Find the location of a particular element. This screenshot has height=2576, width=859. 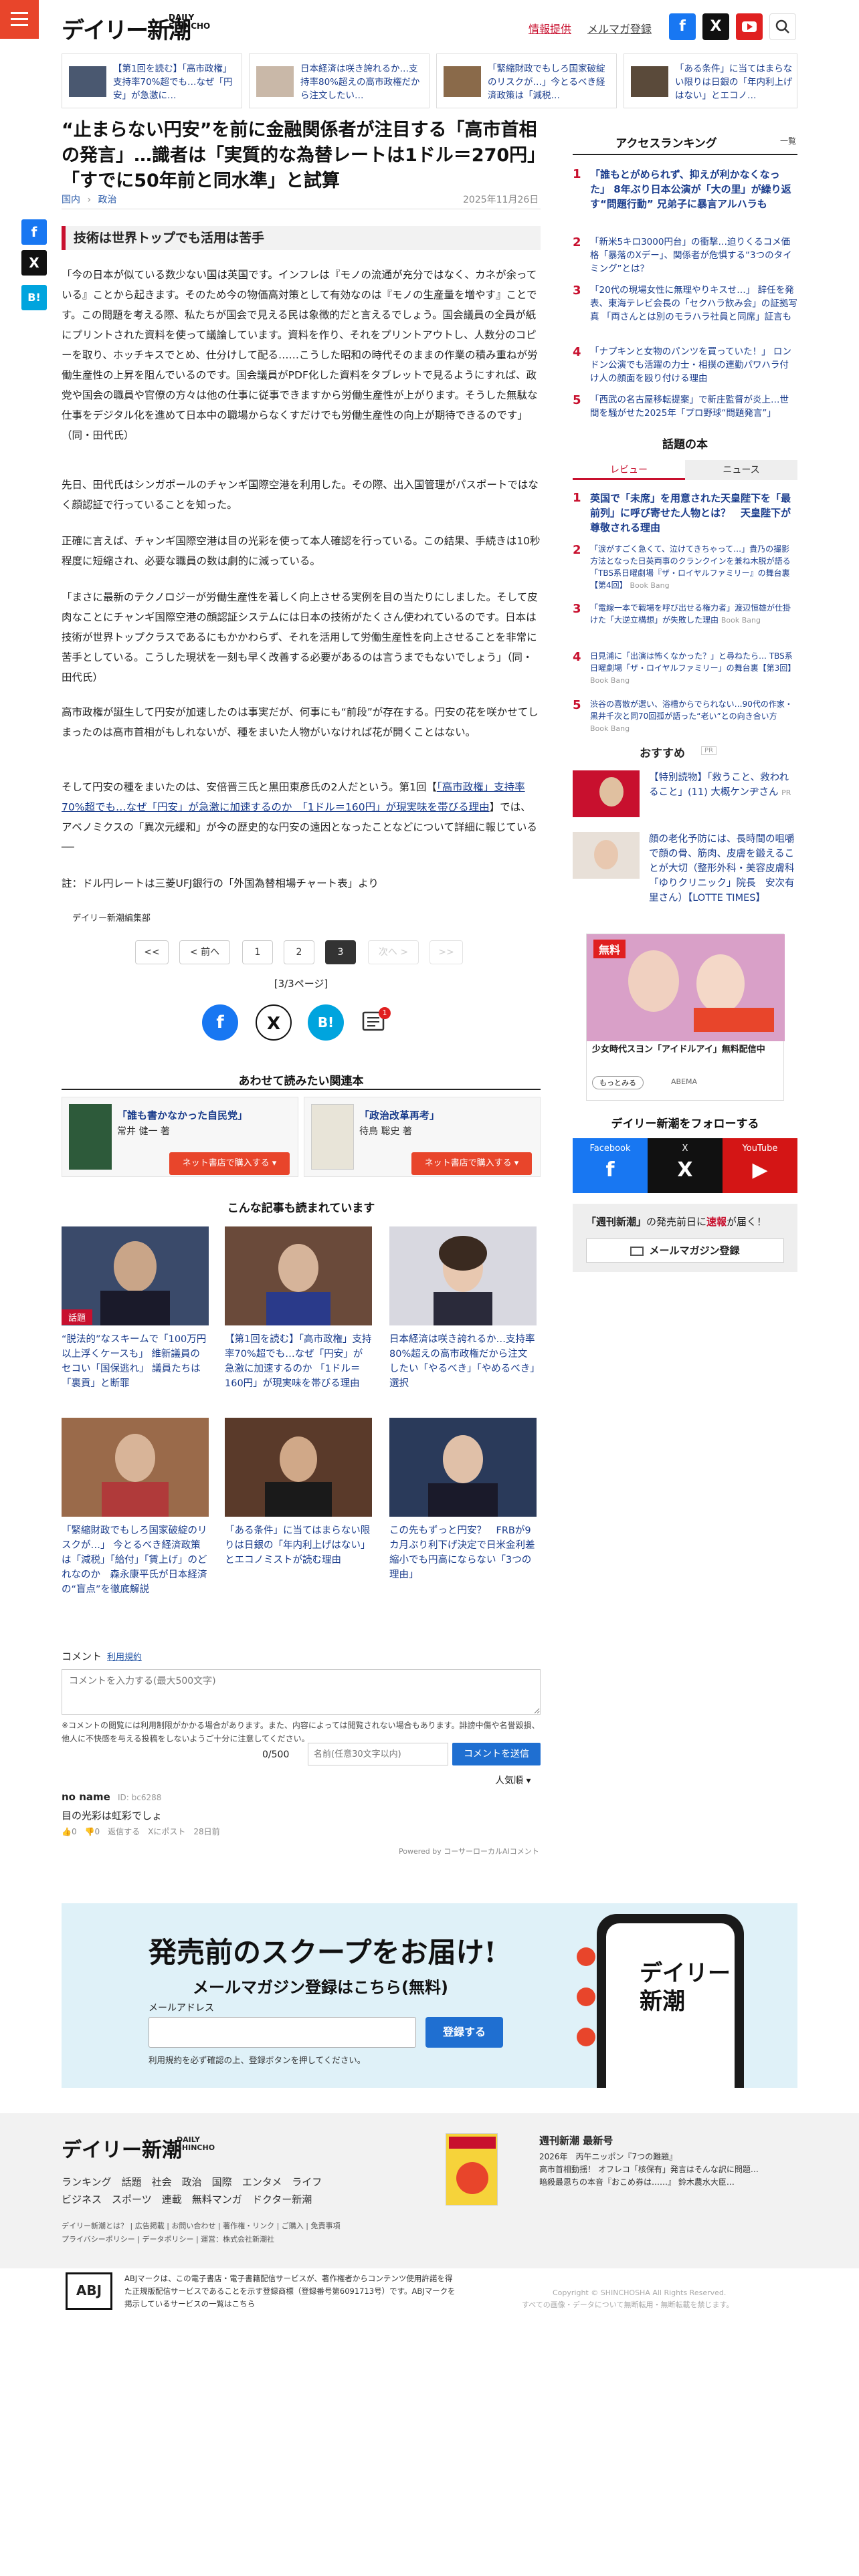

menu-button is located at coordinates (20, 19).